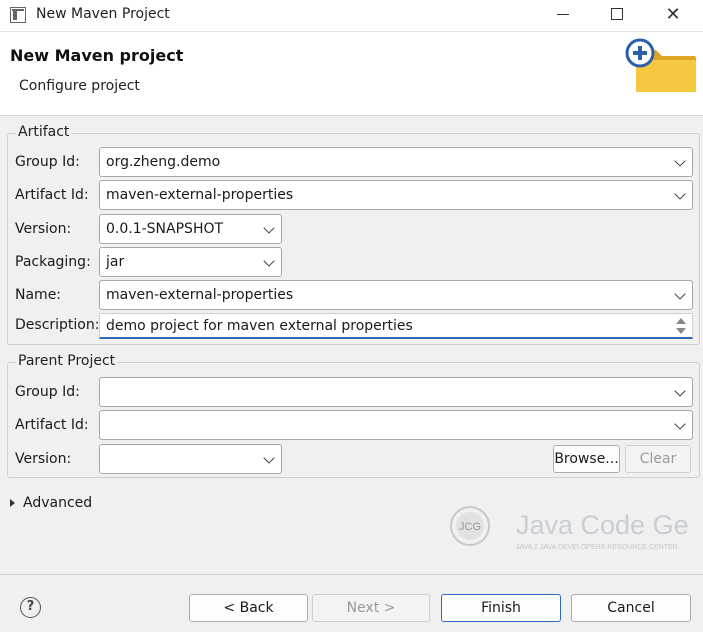 This screenshot has height=632, width=703. Describe the element at coordinates (43, 459) in the screenshot. I see `parent-version-label: Version:` at that location.